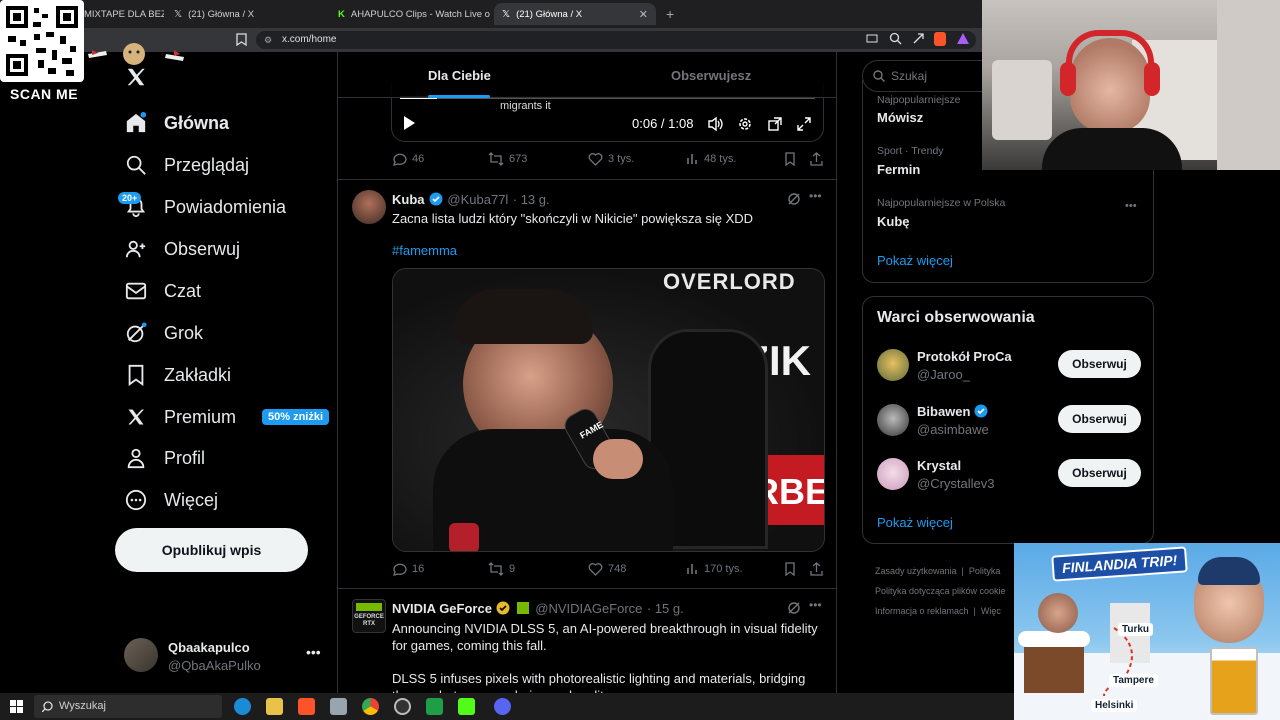  I want to click on tweet-media-image: OVERLORD DZIK PERBET FAME, so click(608, 410).